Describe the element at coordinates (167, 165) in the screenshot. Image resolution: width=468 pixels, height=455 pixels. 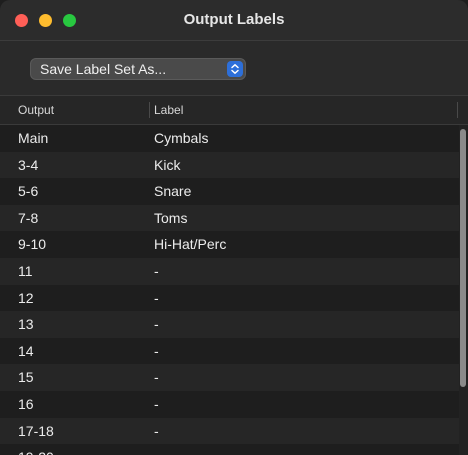
I see `label-cell: Kick` at that location.